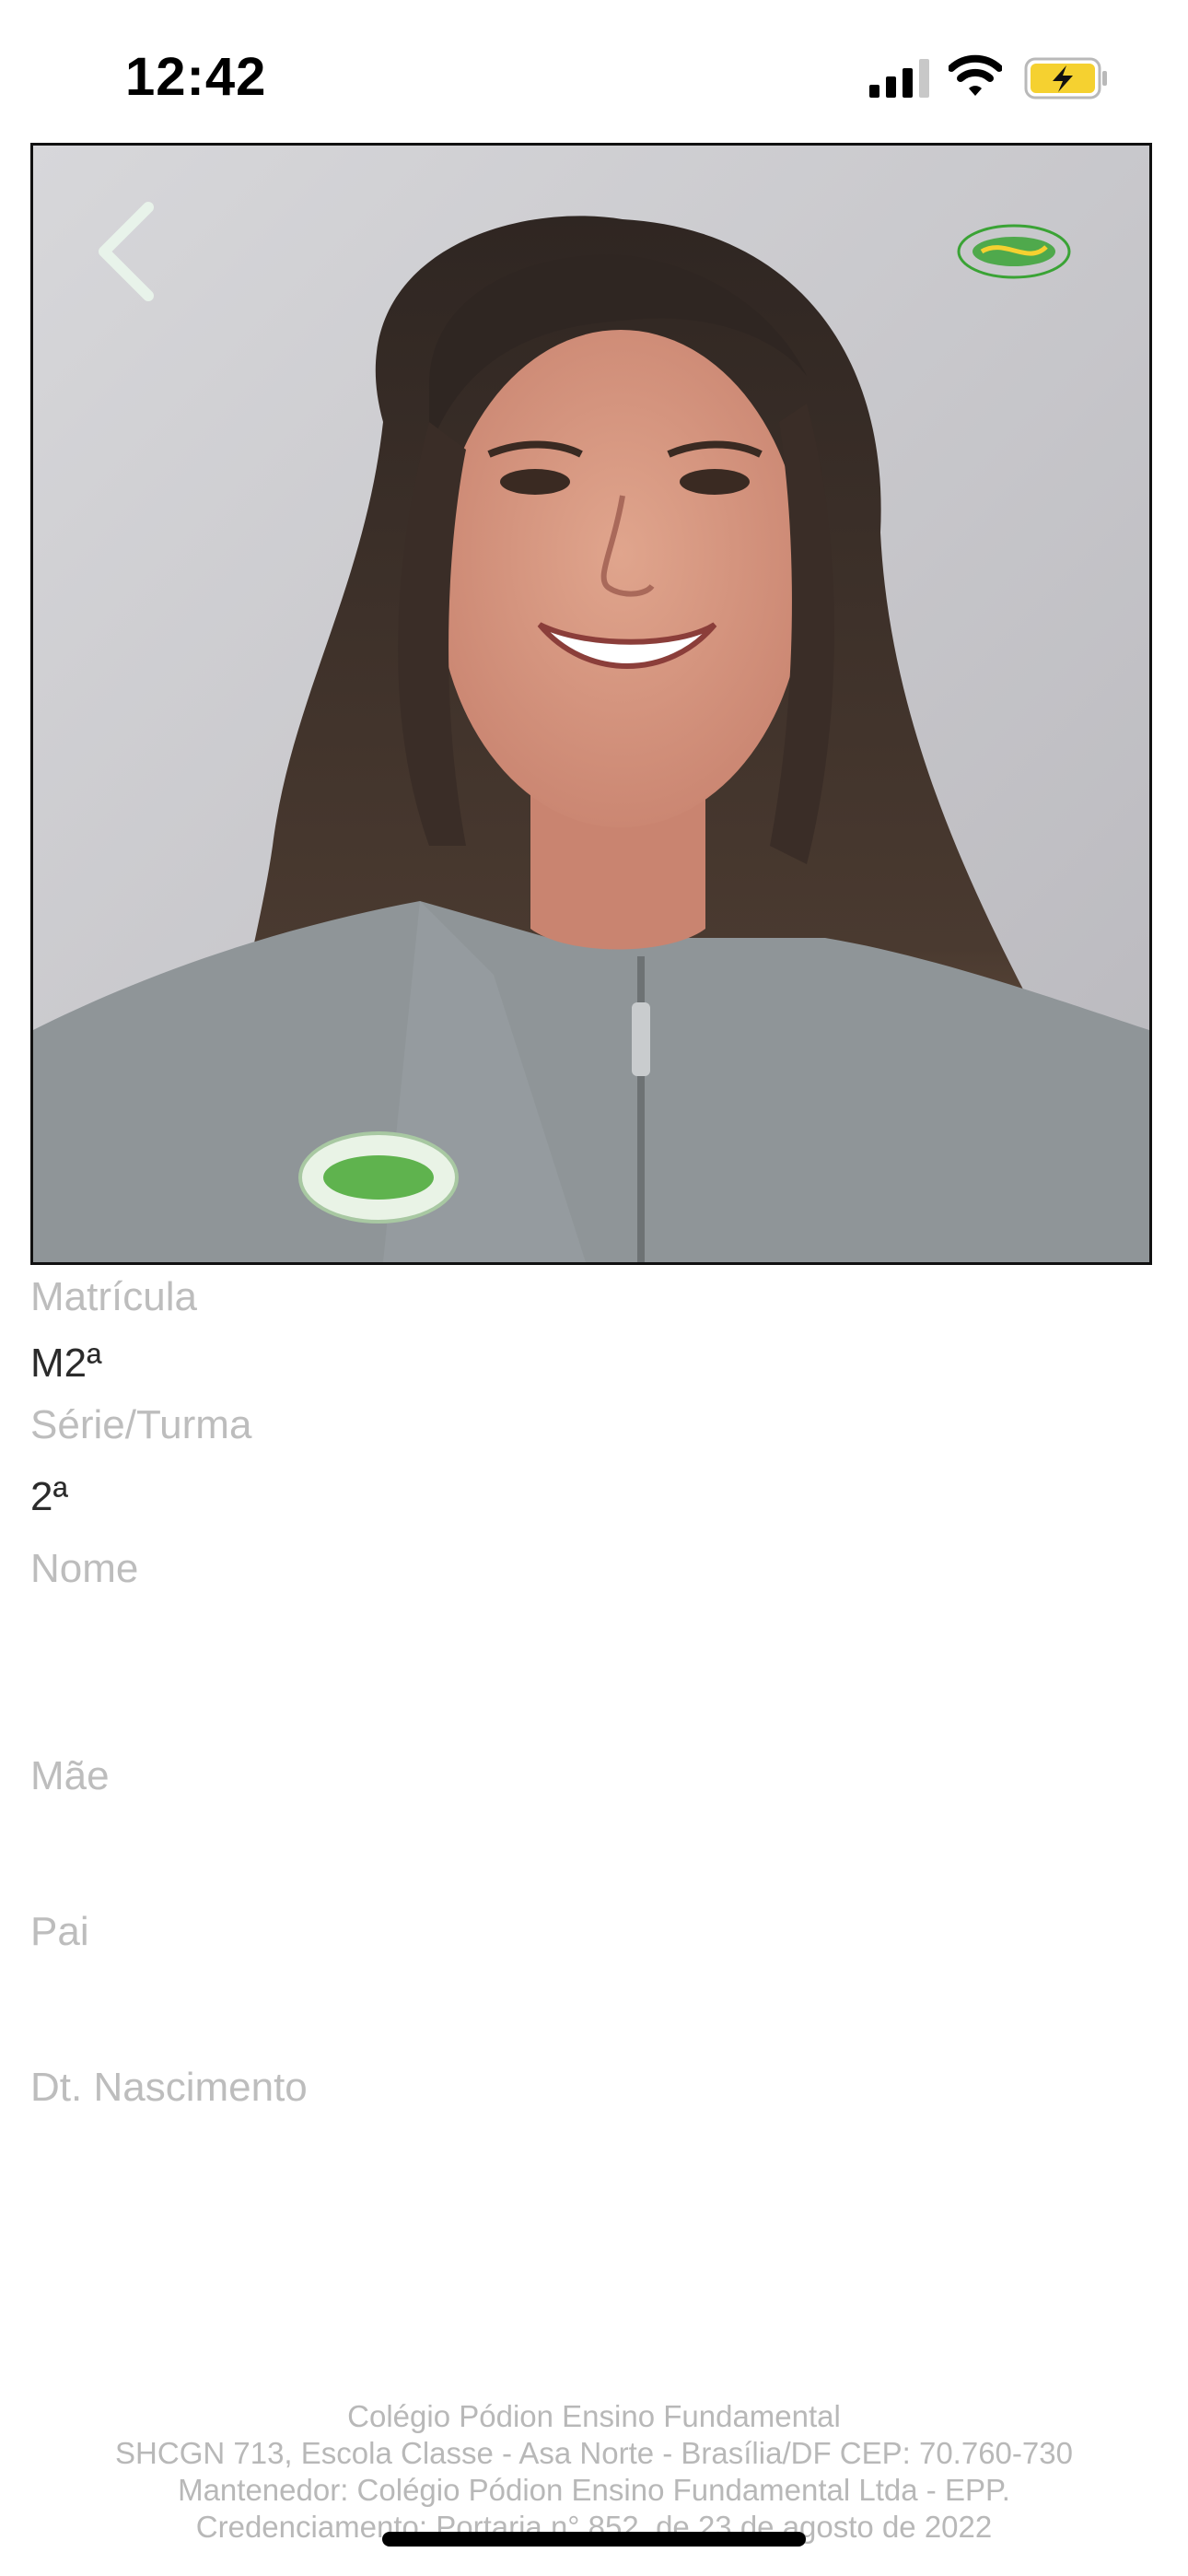 The width and height of the screenshot is (1188, 2576). What do you see at coordinates (70, 1776) in the screenshot?
I see `mae-label: Mãe` at bounding box center [70, 1776].